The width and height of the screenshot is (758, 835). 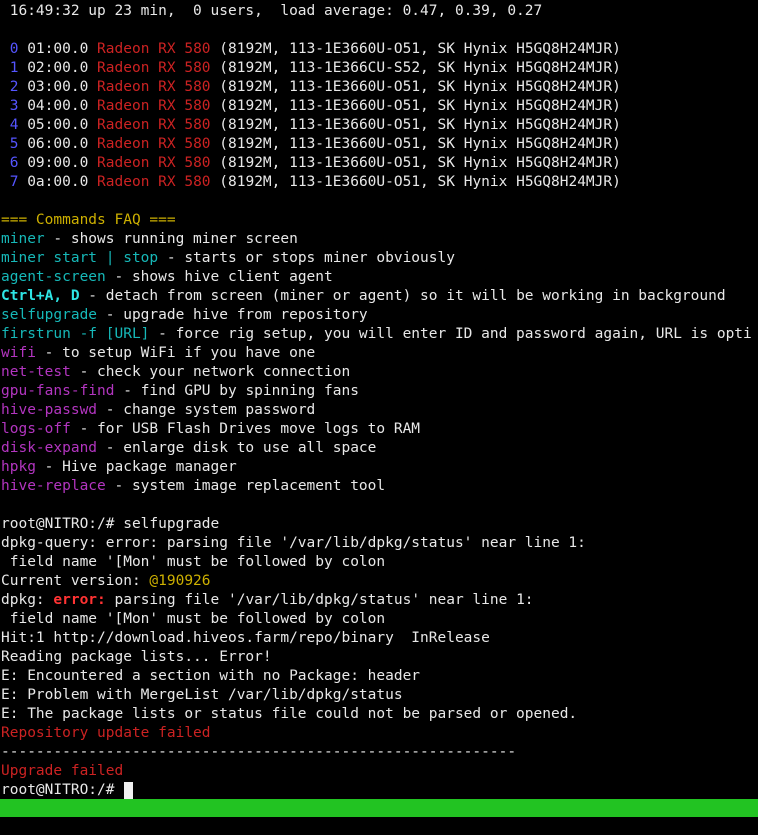 What do you see at coordinates (14, 106) in the screenshot?
I see `terminal-text-segment: 3` at bounding box center [14, 106].